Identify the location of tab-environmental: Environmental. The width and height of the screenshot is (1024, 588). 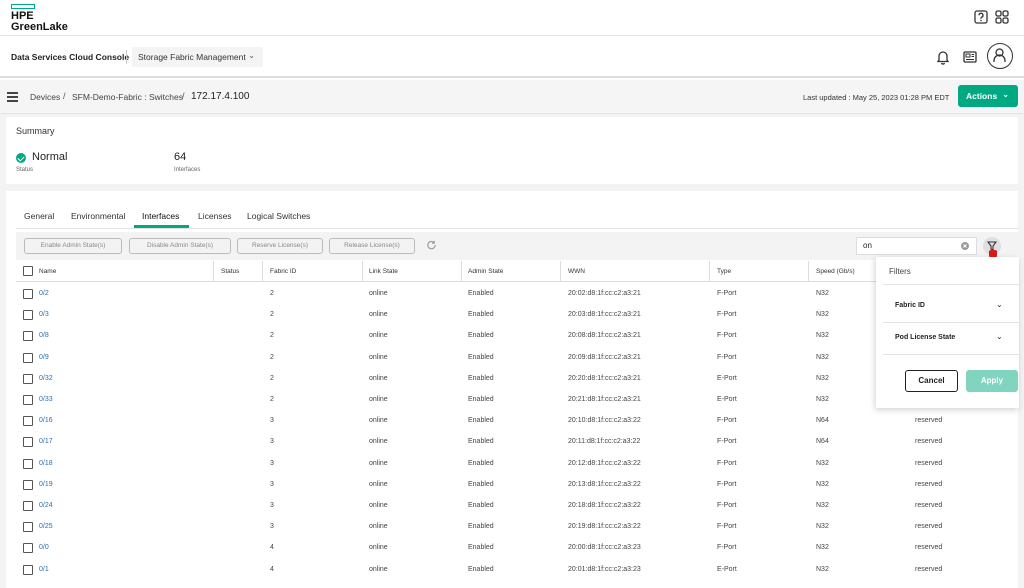
(98, 216).